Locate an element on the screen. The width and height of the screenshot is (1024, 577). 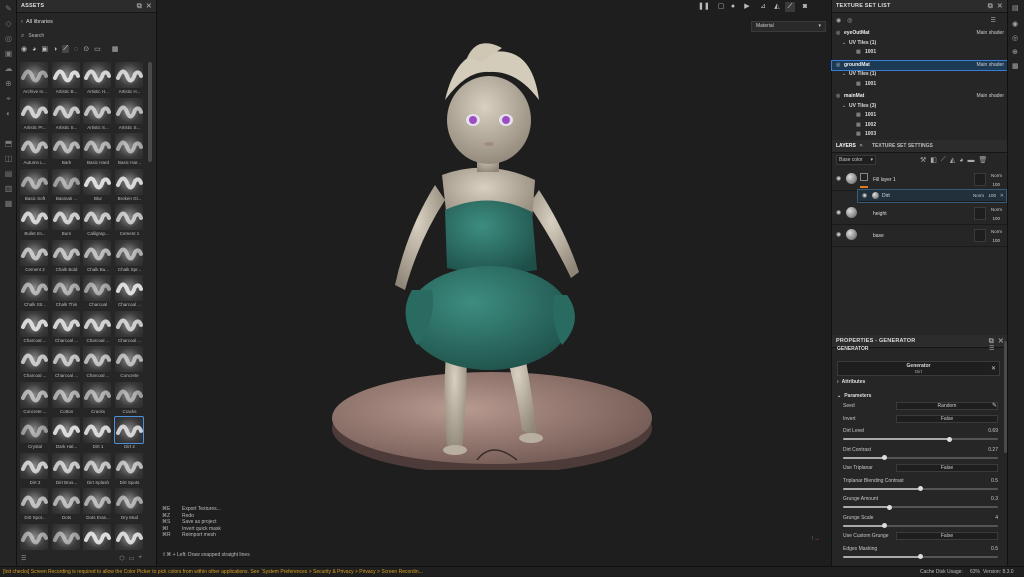
brush-thumbnail: Crystal is located at coordinates (35, 434).